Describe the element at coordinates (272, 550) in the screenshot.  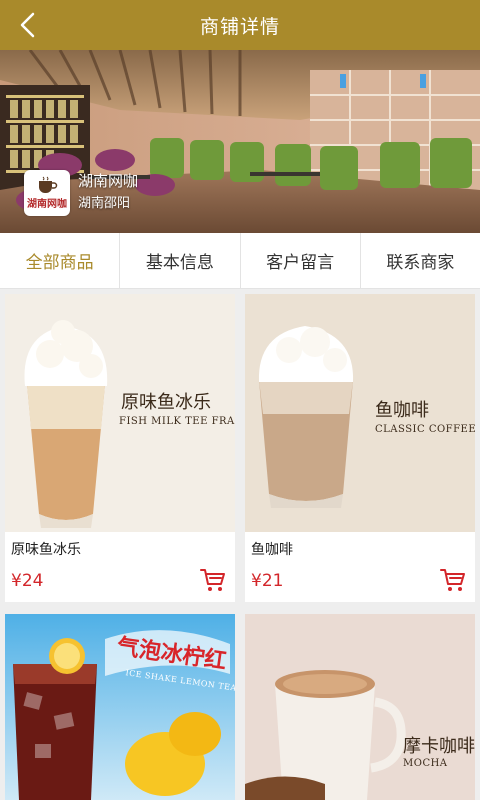
I see `product-name: 鱼咖啡` at that location.